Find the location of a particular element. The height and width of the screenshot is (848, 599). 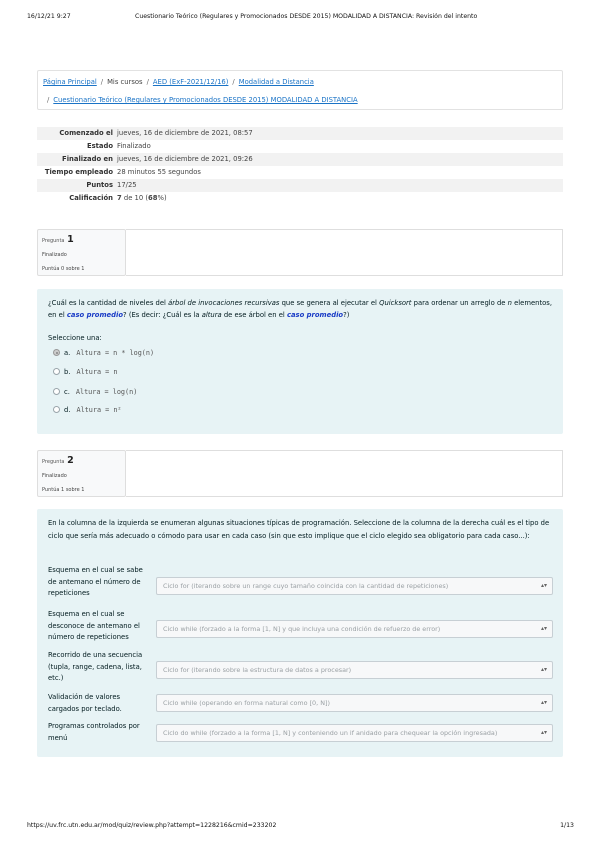

question-2-info: Pregunta 2 Finalizado Puntúa 1 sobre 1 is located at coordinates (81, 473).